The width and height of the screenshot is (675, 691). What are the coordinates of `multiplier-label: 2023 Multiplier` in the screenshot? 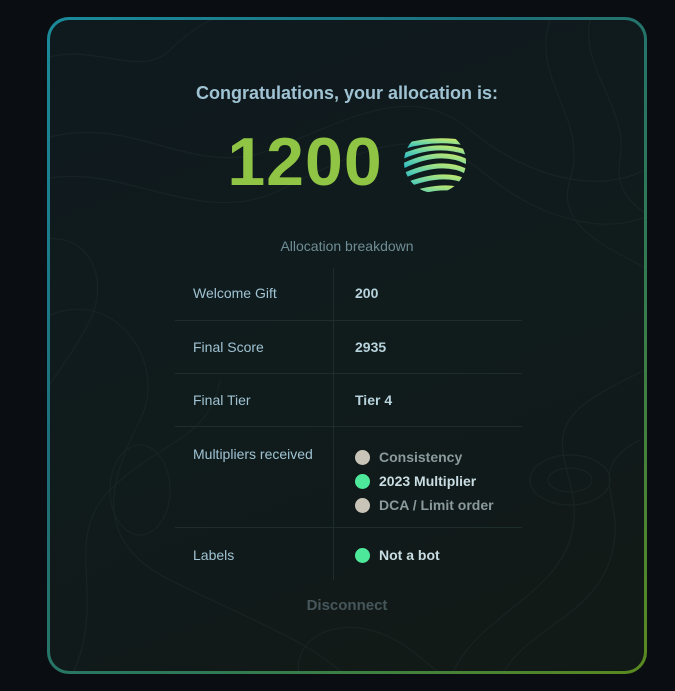 It's located at (428, 481).